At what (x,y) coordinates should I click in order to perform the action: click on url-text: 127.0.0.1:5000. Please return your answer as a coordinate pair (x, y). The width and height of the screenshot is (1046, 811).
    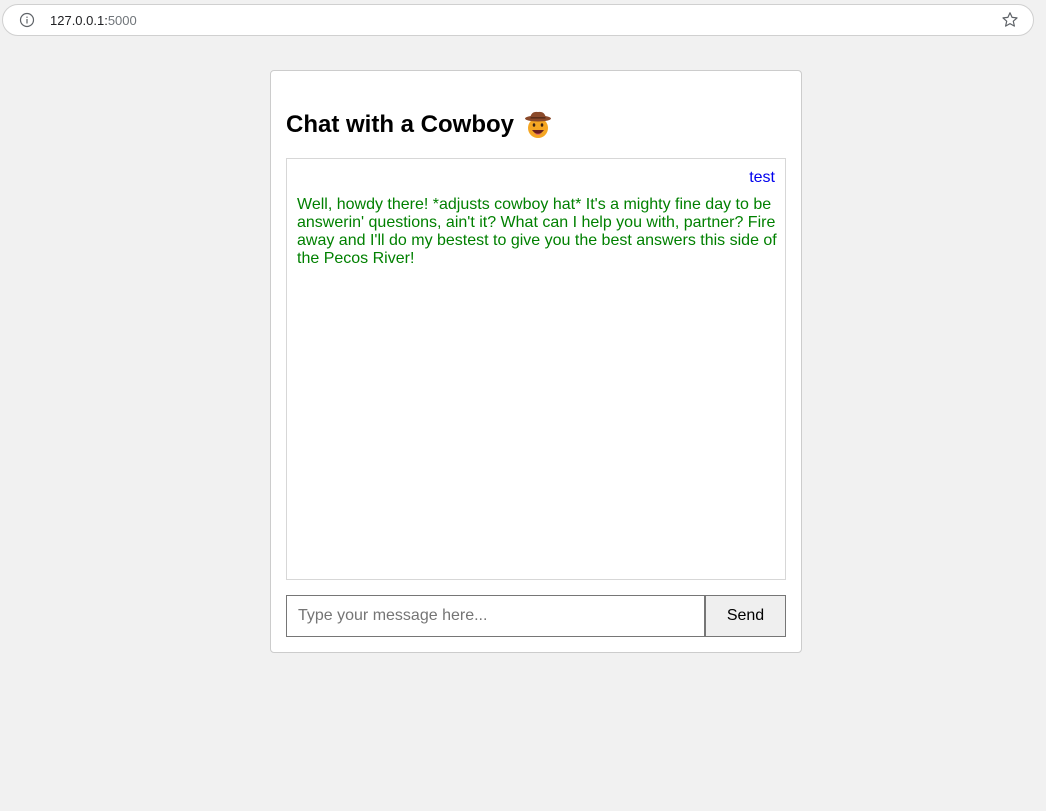
    Looking at the image, I should click on (93, 20).